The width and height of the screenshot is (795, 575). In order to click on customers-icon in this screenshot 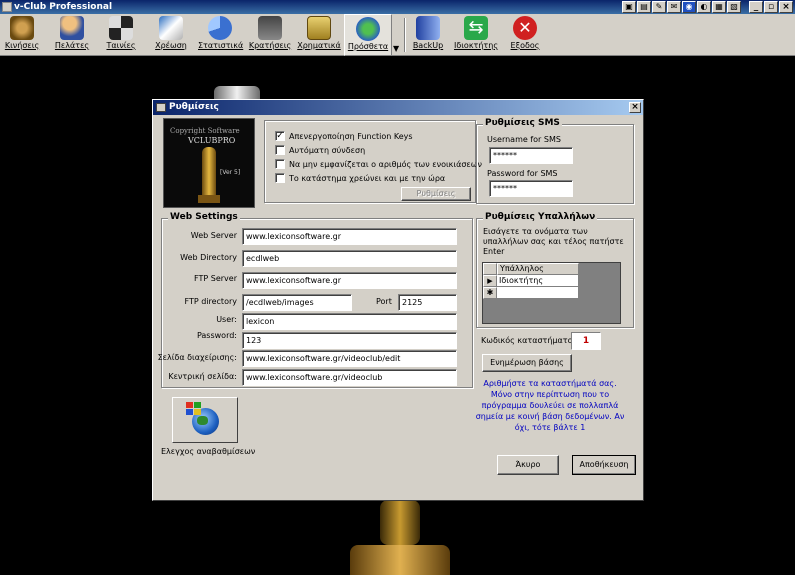, I will do `click(72, 28)`.